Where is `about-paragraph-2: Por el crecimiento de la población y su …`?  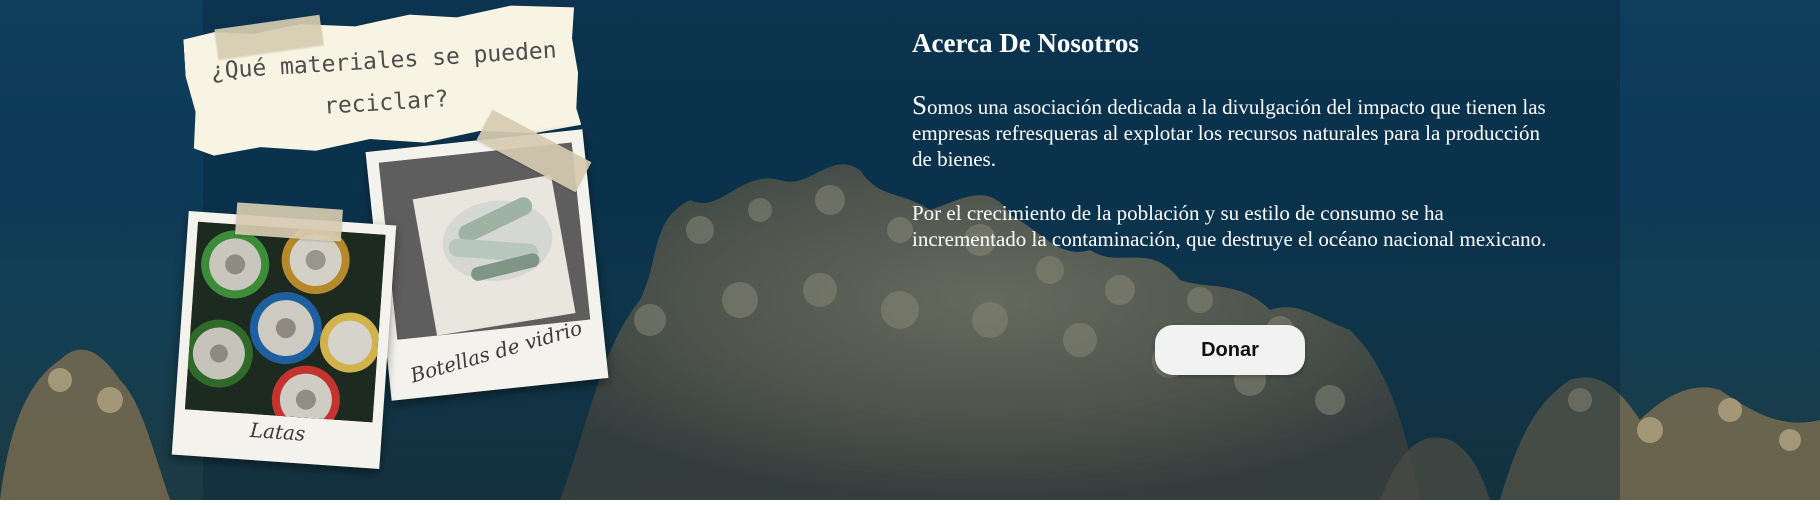
about-paragraph-2: Por el crecimiento de la población y su … is located at coordinates (1229, 226).